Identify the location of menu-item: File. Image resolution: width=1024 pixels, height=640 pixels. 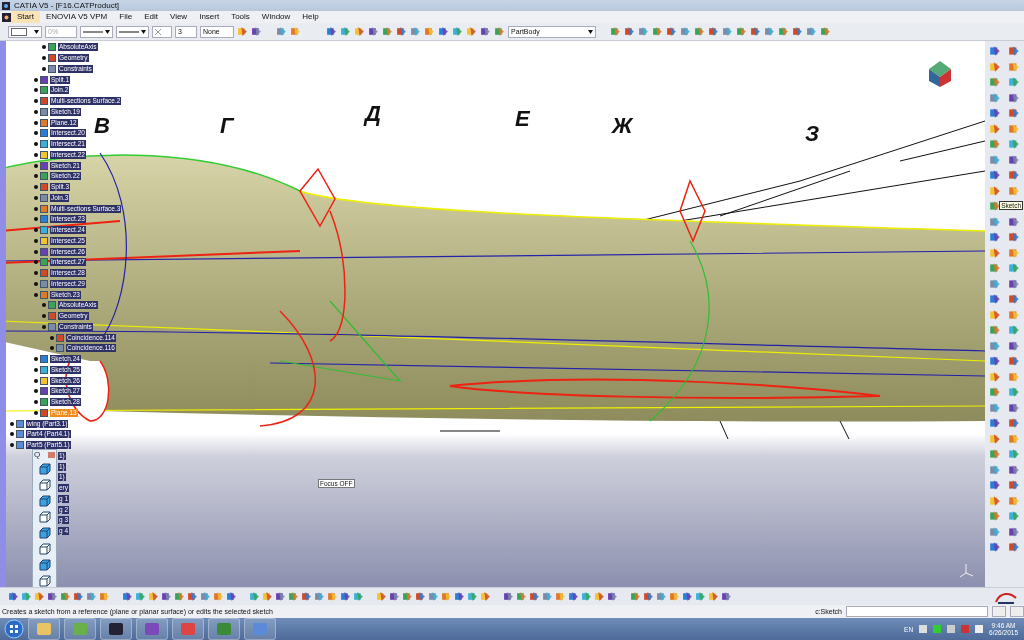
(126, 17).